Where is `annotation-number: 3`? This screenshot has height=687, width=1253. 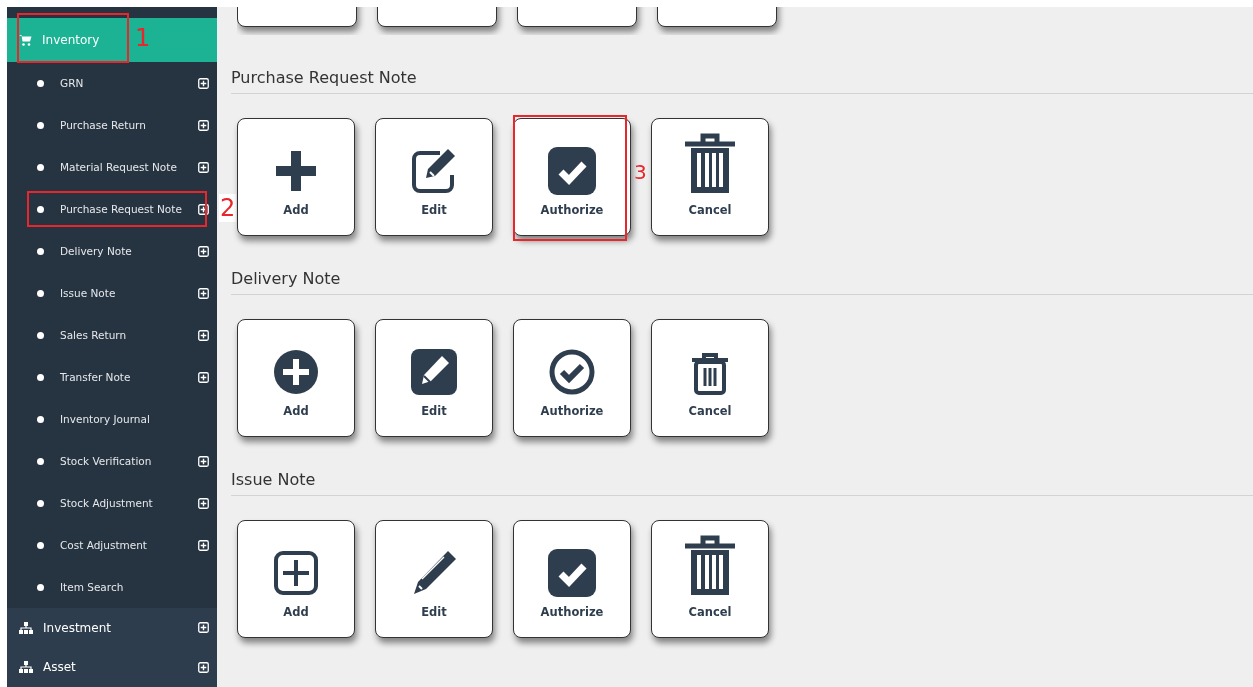
annotation-number: 3 is located at coordinates (640, 172).